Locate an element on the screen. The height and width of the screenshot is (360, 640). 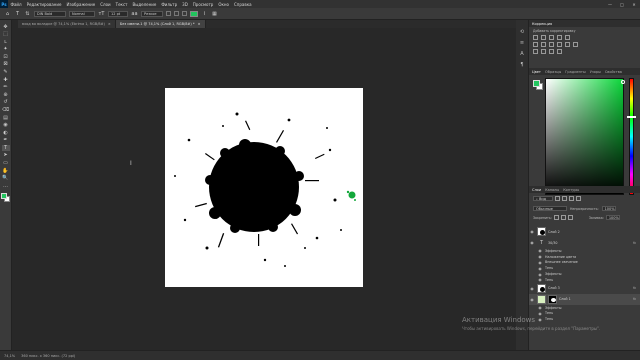
tab-layers: Слои is located at coordinates (536, 190).